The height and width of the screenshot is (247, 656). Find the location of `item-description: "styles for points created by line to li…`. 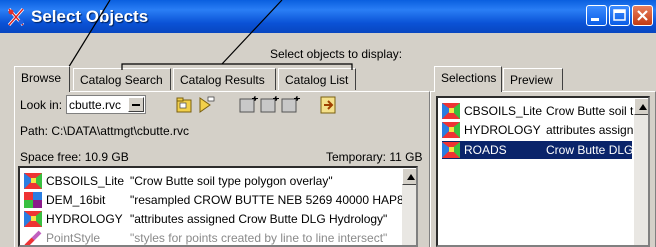

item-description: "styles for points created by line to li… is located at coordinates (259, 238).